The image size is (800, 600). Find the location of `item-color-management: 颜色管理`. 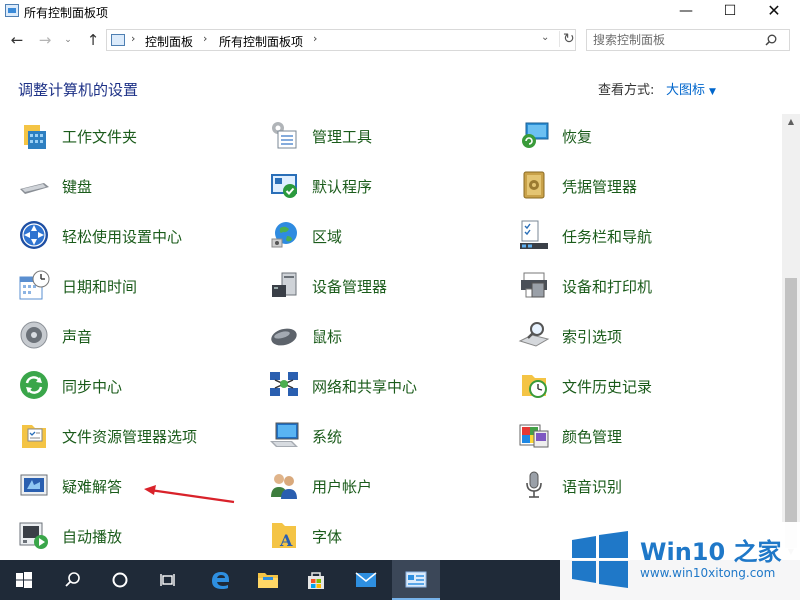

item-color-management: 颜色管理 is located at coordinates (638, 435).